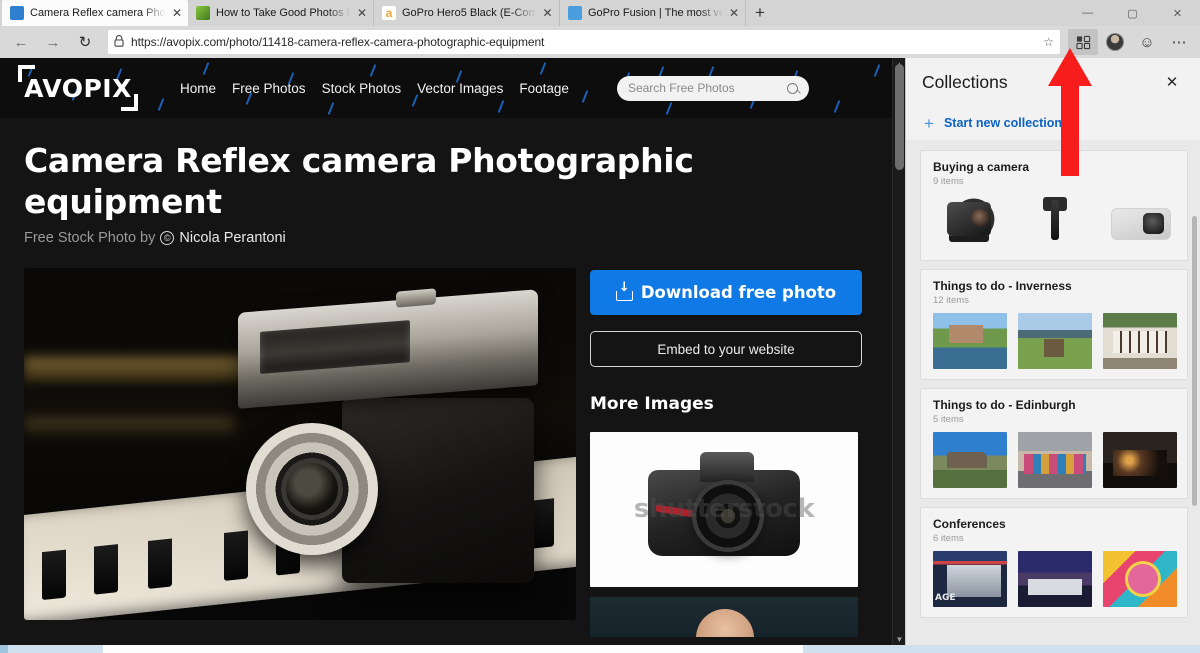 The width and height of the screenshot is (1200, 653). What do you see at coordinates (738, 292) in the screenshot?
I see `download-button-label: Download free photo` at bounding box center [738, 292].